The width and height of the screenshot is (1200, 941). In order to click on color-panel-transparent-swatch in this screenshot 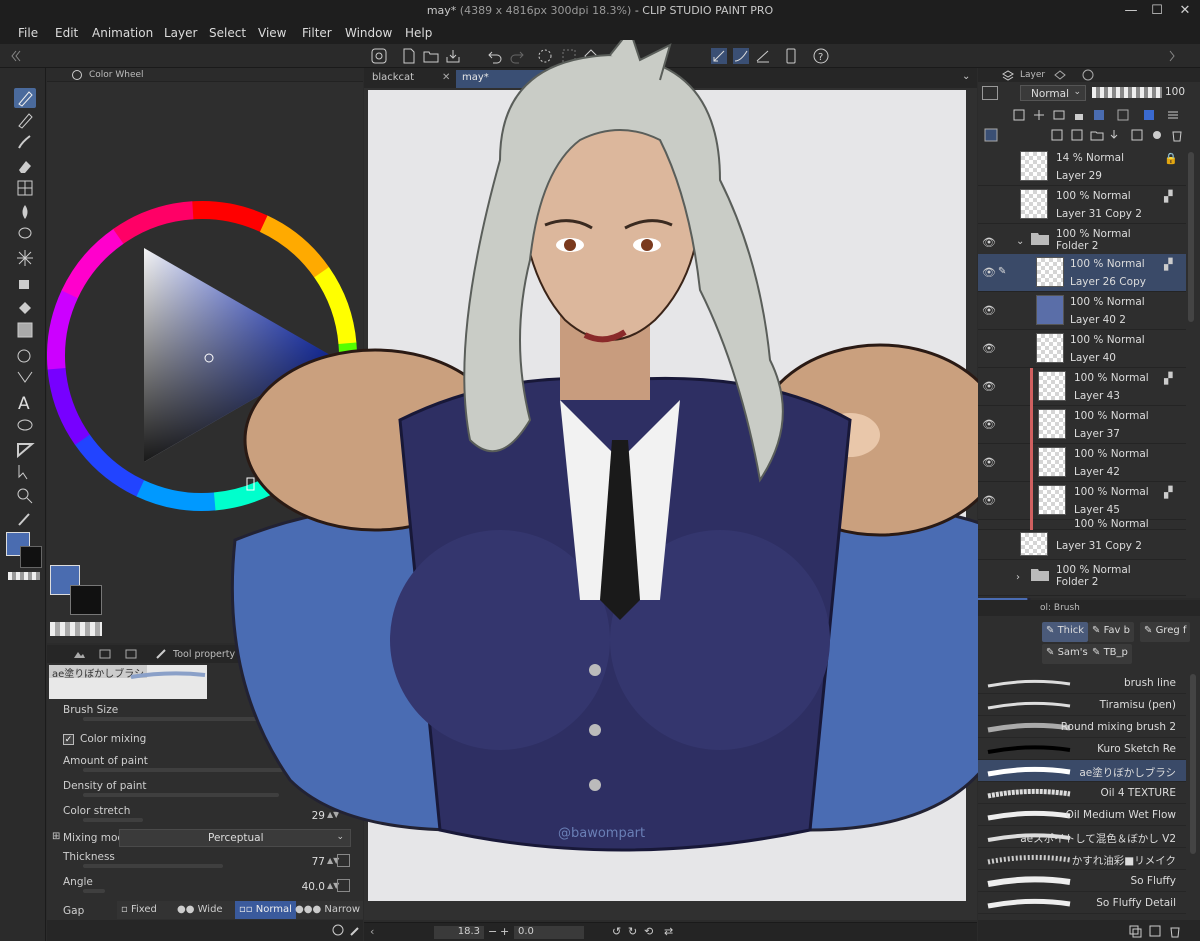, I will do `click(76, 629)`.